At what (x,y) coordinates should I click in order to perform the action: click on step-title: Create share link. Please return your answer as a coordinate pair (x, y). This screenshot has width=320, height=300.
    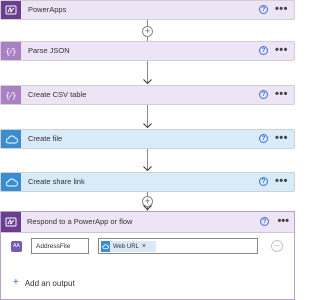
    Looking at the image, I should click on (56, 181).